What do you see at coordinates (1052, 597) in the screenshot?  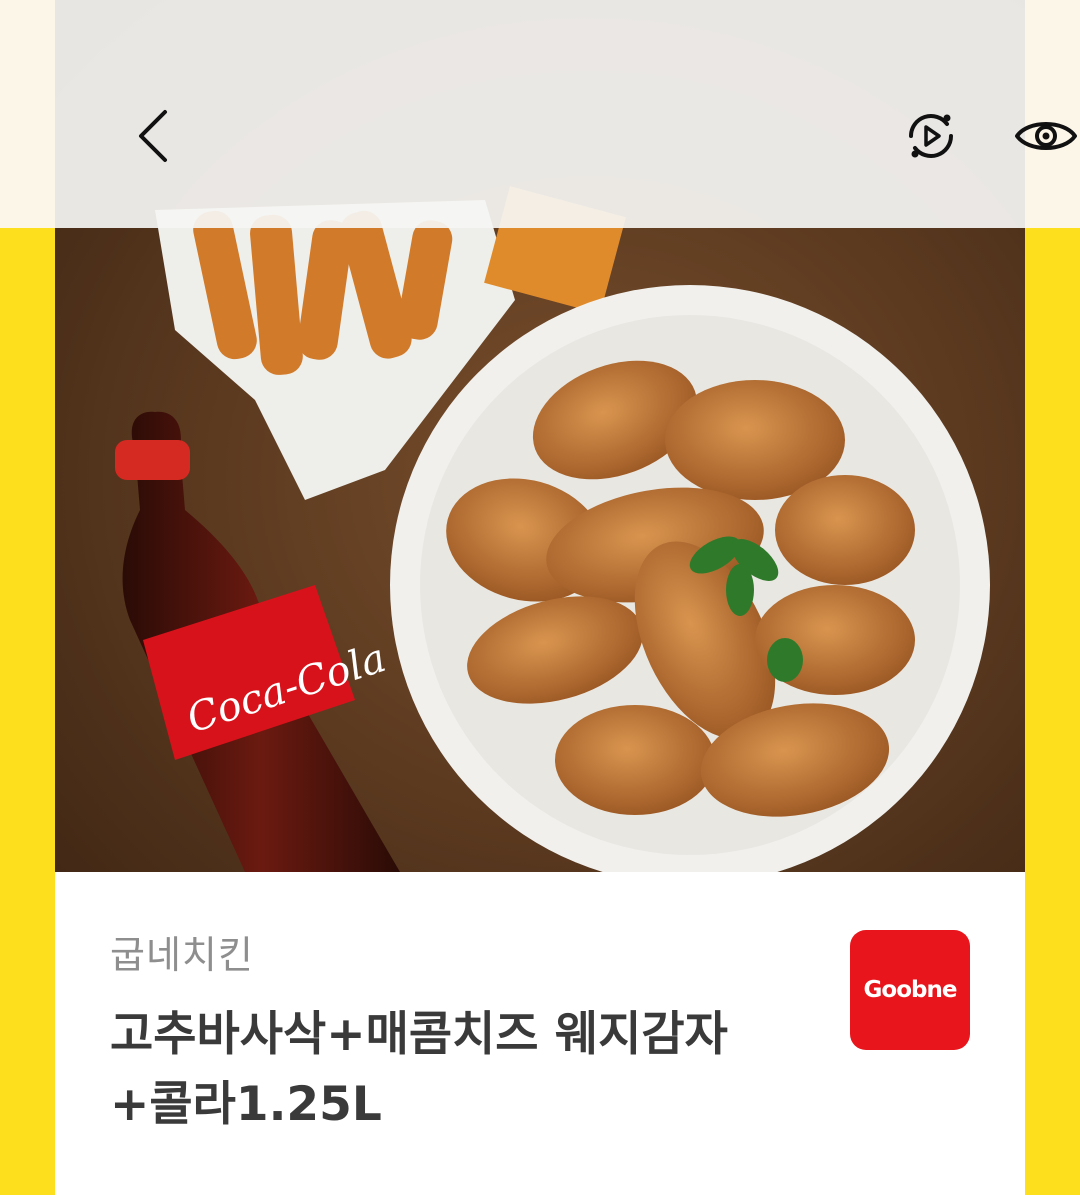 I see `right-yellow-frame` at bounding box center [1052, 597].